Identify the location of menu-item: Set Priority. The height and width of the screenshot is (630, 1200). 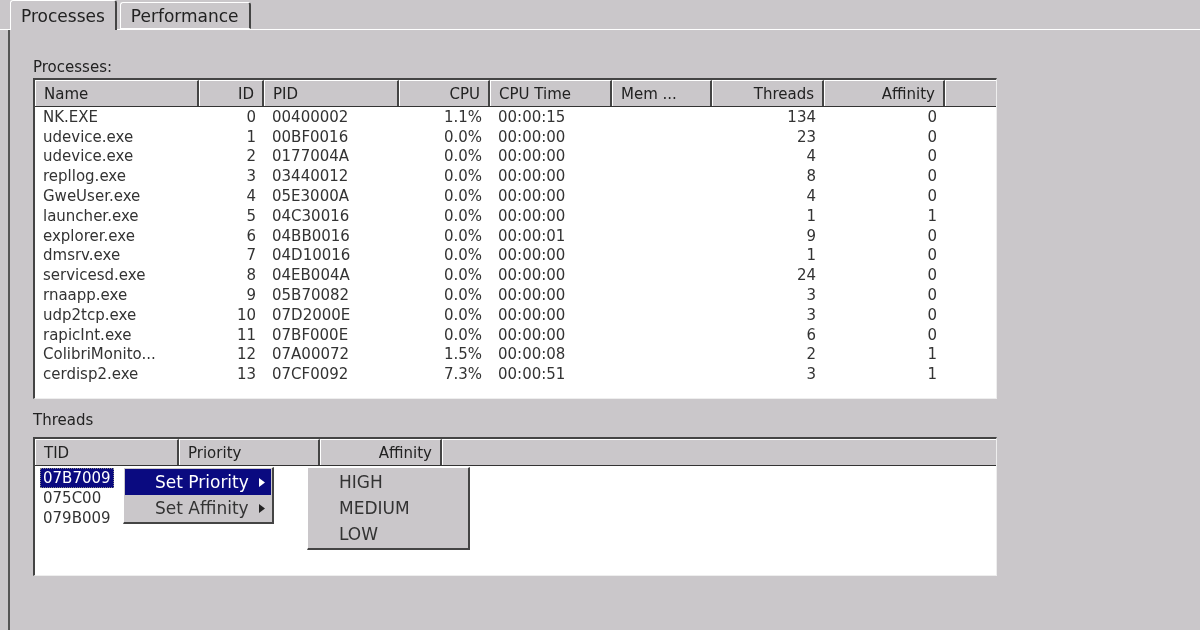
(198, 482).